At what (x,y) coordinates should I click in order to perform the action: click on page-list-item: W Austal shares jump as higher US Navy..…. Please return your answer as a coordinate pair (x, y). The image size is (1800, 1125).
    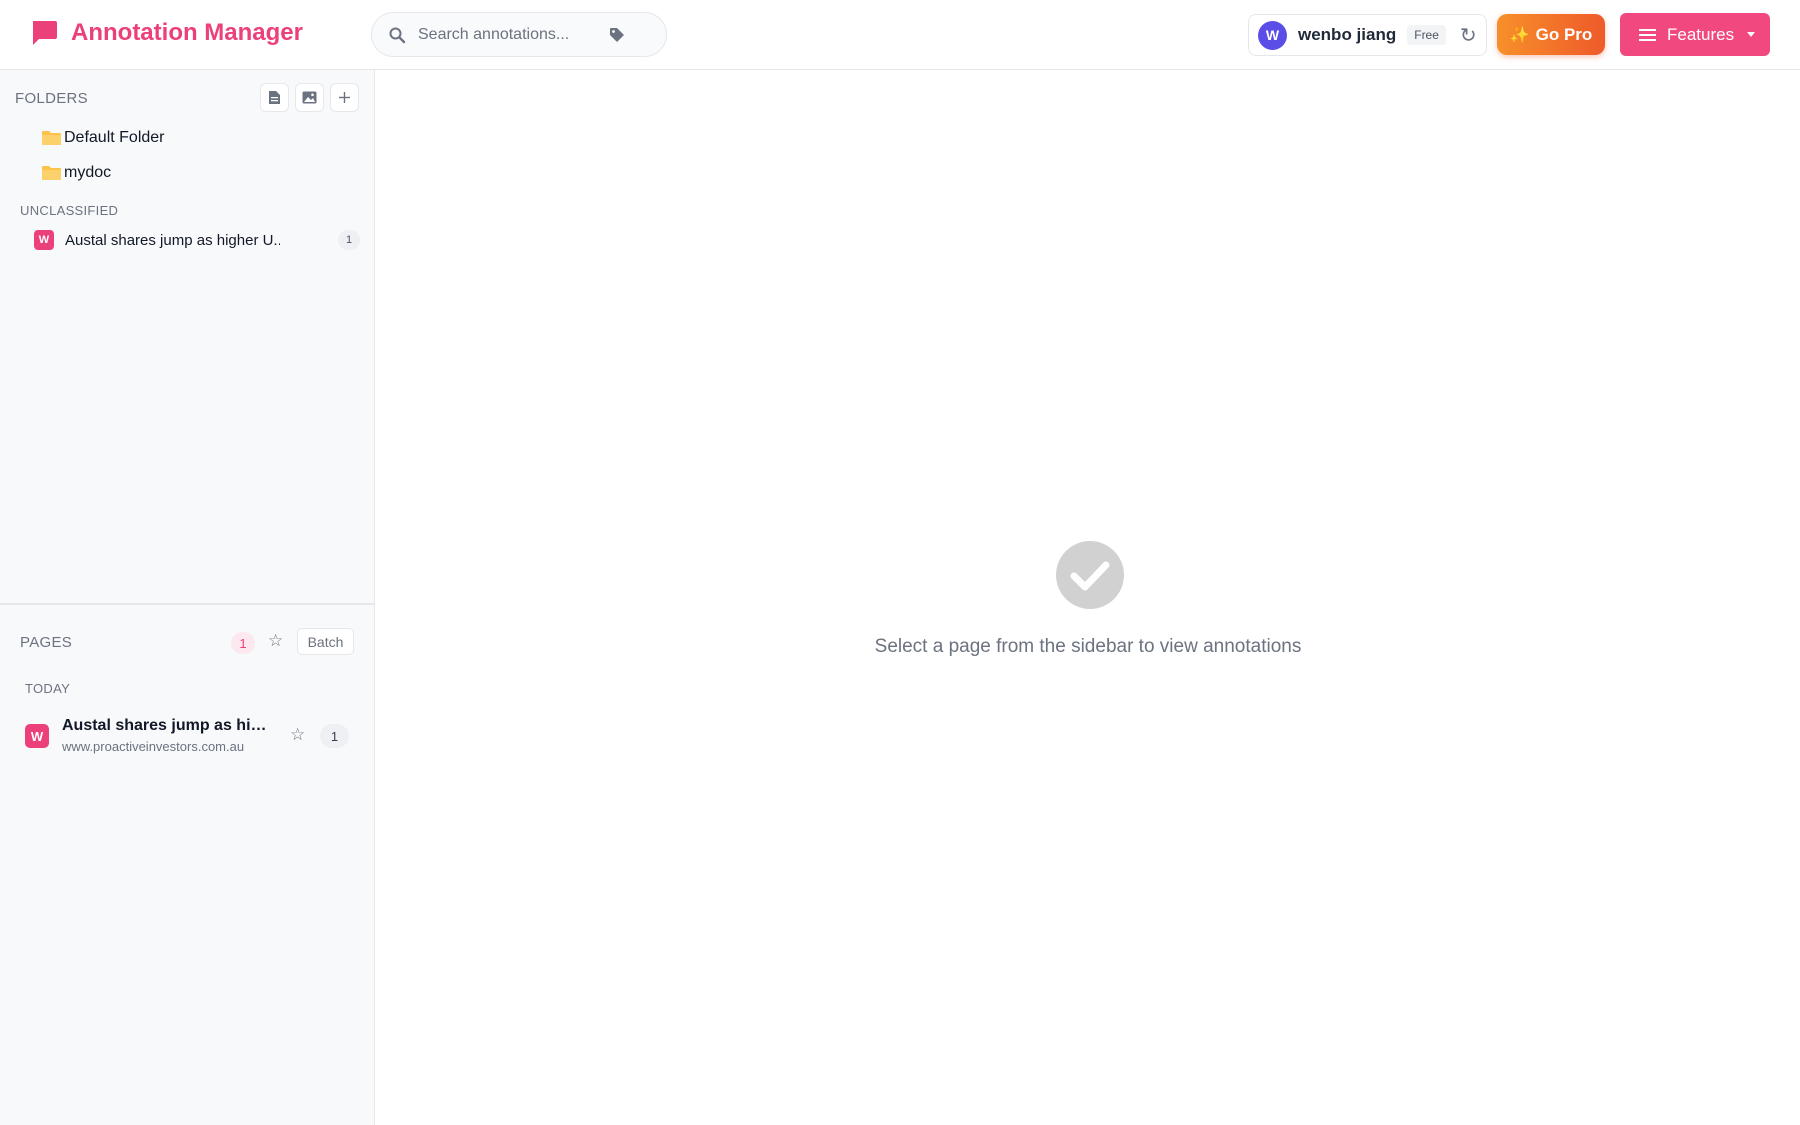
    Looking at the image, I should click on (190, 737).